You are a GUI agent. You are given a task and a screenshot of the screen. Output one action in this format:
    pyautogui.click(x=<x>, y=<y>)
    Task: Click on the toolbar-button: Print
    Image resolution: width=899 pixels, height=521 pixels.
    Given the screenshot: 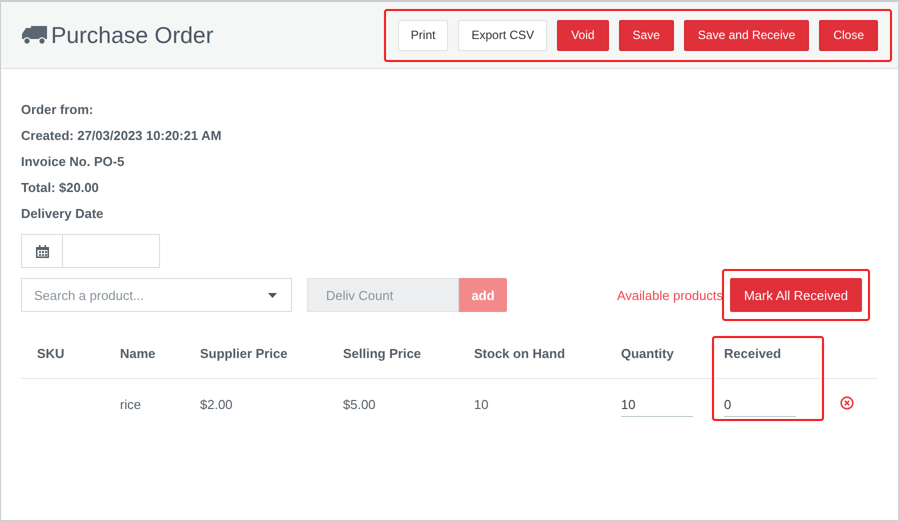 What is the action you would take?
    pyautogui.click(x=423, y=35)
    